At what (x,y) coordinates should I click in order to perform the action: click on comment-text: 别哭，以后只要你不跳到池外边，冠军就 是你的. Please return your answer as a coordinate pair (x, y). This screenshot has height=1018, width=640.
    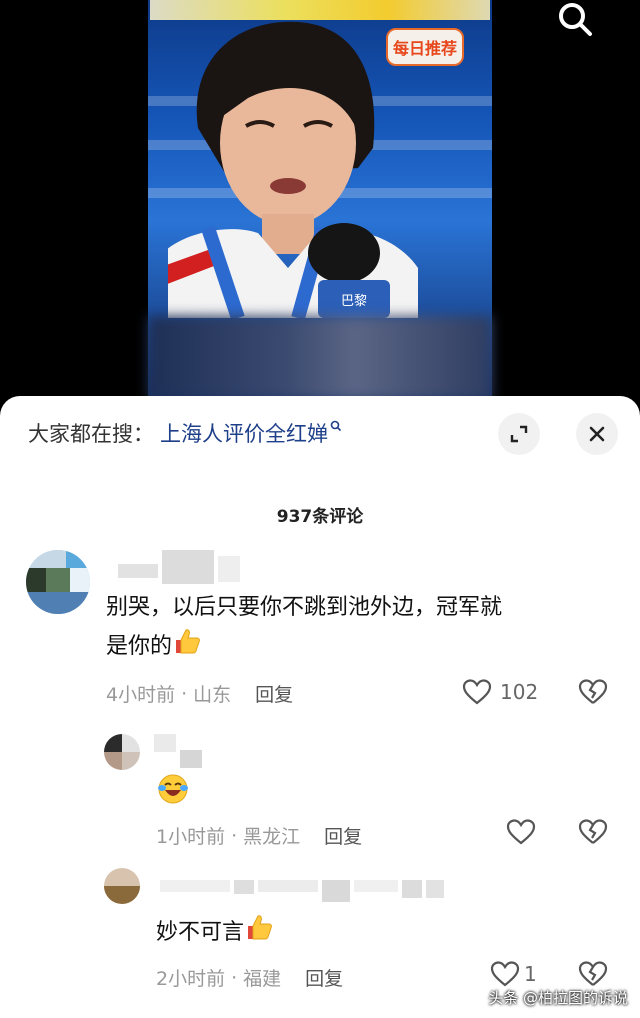
    Looking at the image, I should click on (356, 629).